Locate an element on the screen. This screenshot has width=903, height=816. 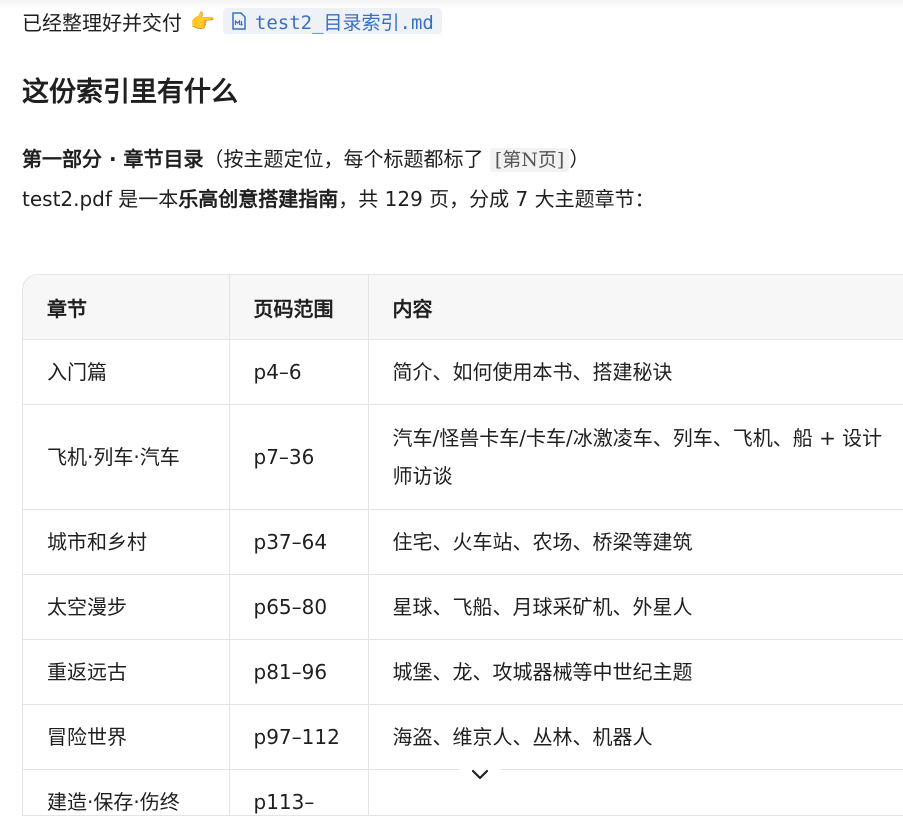
table-row: 太空漫步 p65–80 星球、飞船、月球采矿机、外星人 is located at coordinates (463, 607).